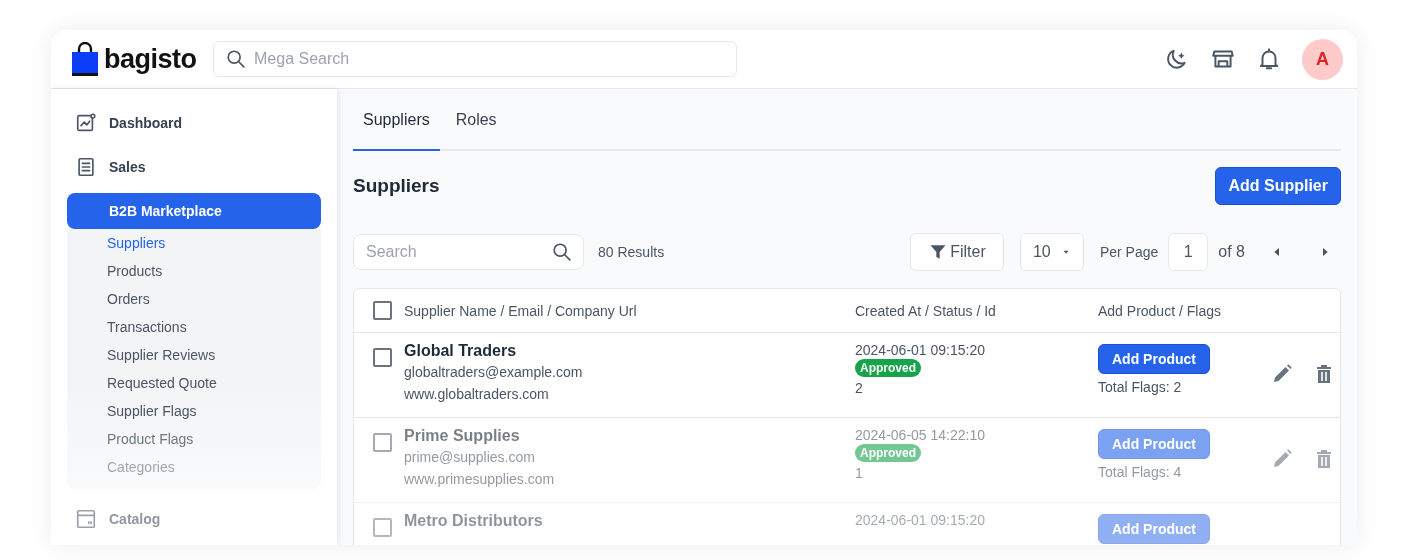 This screenshot has width=1408, height=560. What do you see at coordinates (194, 383) in the screenshot?
I see `submenu-item: Requested Quote` at bounding box center [194, 383].